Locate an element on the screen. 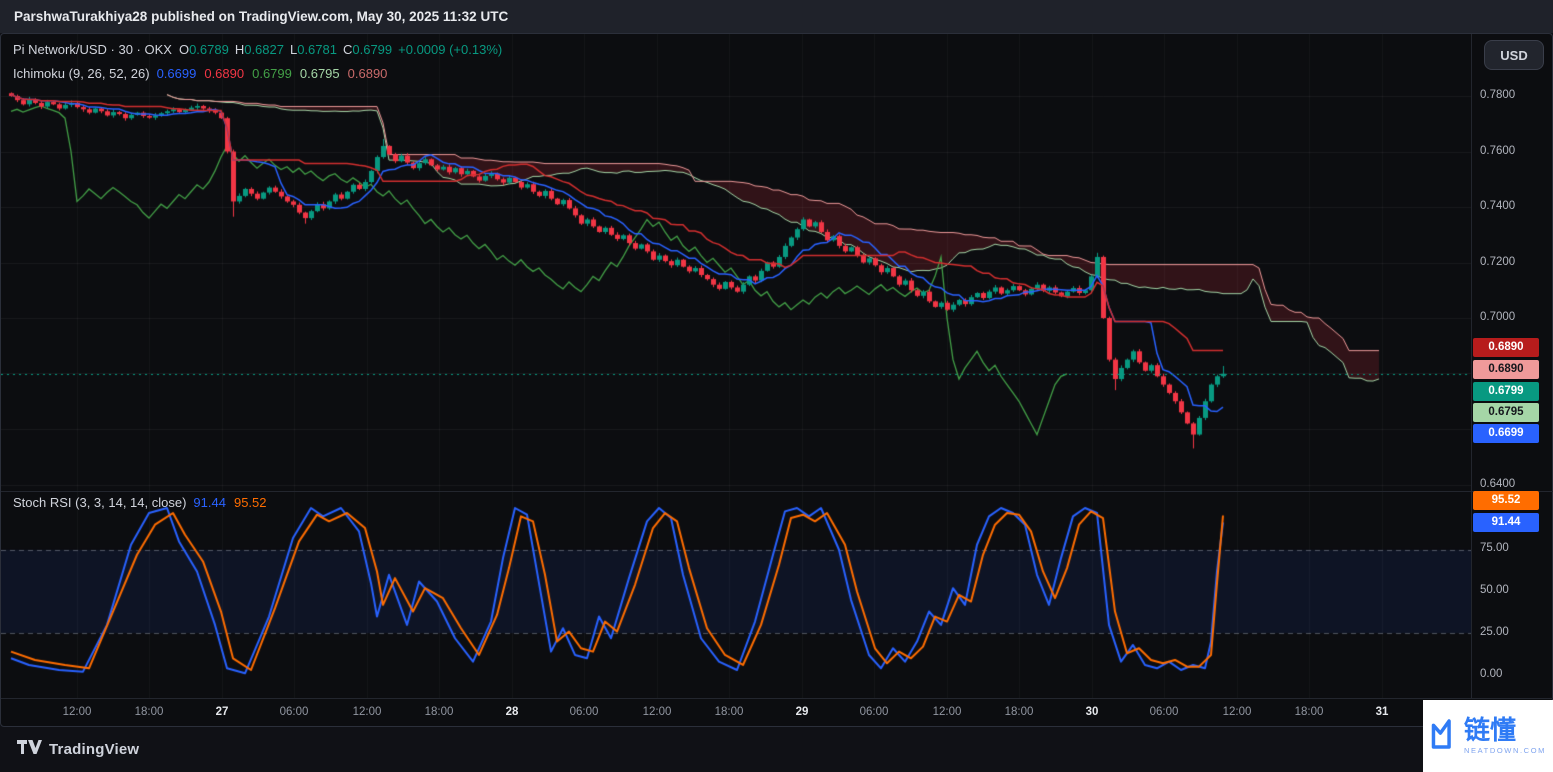  time-tick-17: 18:00 is located at coordinates (1309, 712).